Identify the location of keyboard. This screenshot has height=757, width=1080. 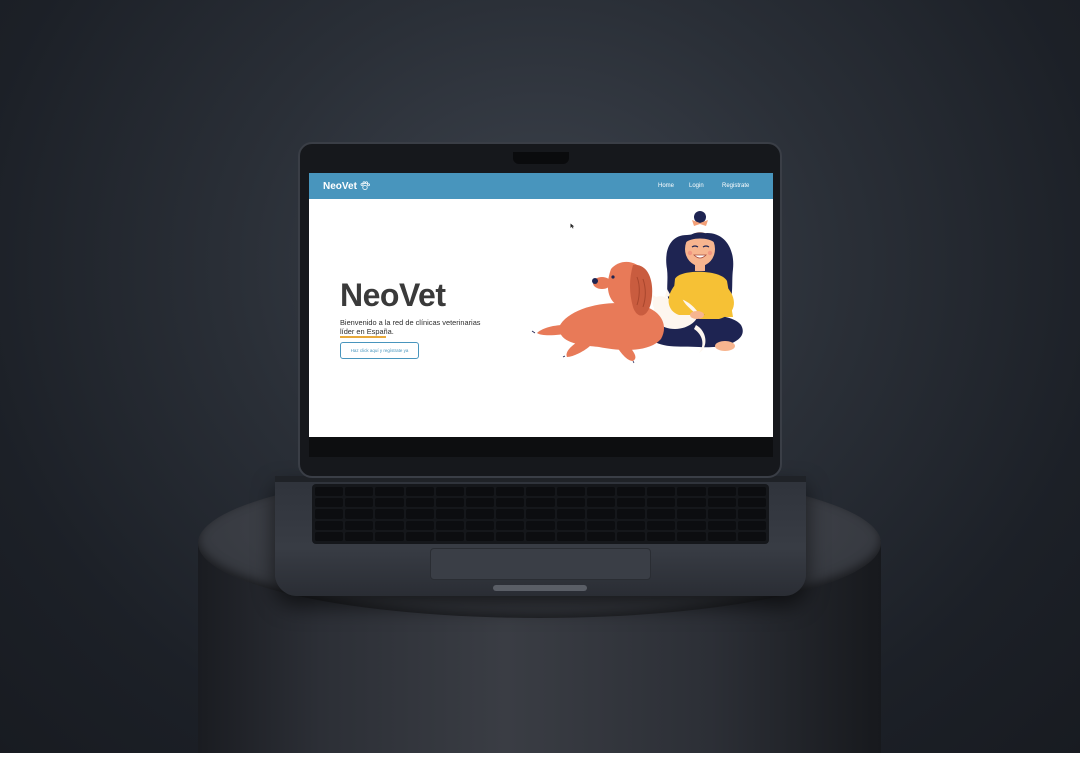
(540, 514).